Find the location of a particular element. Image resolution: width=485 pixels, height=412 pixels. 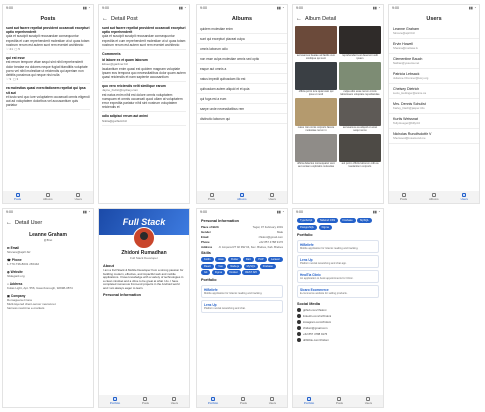

album-item: sunt qui excepturi placeat culpa is located at coordinates (242, 39).